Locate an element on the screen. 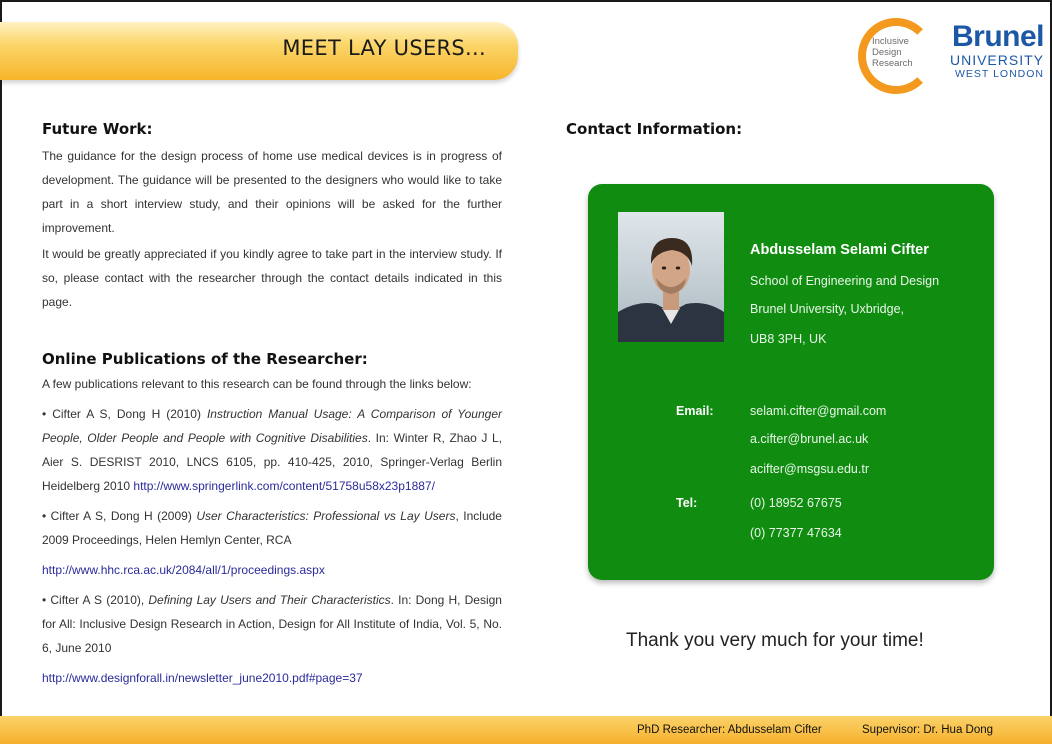 This screenshot has width=1052, height=744. tel-label: Tel: is located at coordinates (687, 503).